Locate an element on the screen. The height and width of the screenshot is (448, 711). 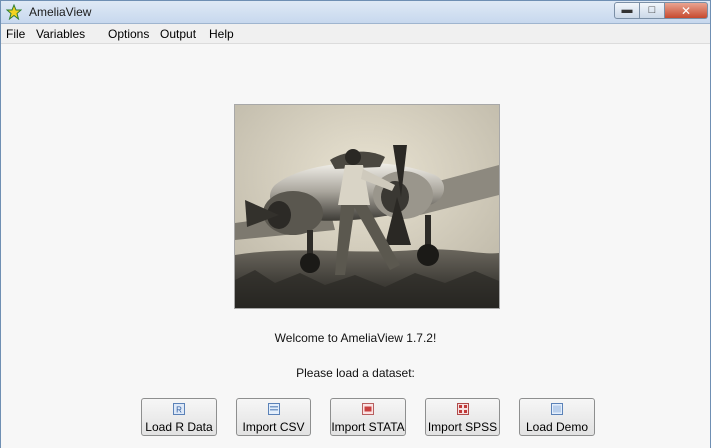
amelia-star-icon is located at coordinates (14, 12).